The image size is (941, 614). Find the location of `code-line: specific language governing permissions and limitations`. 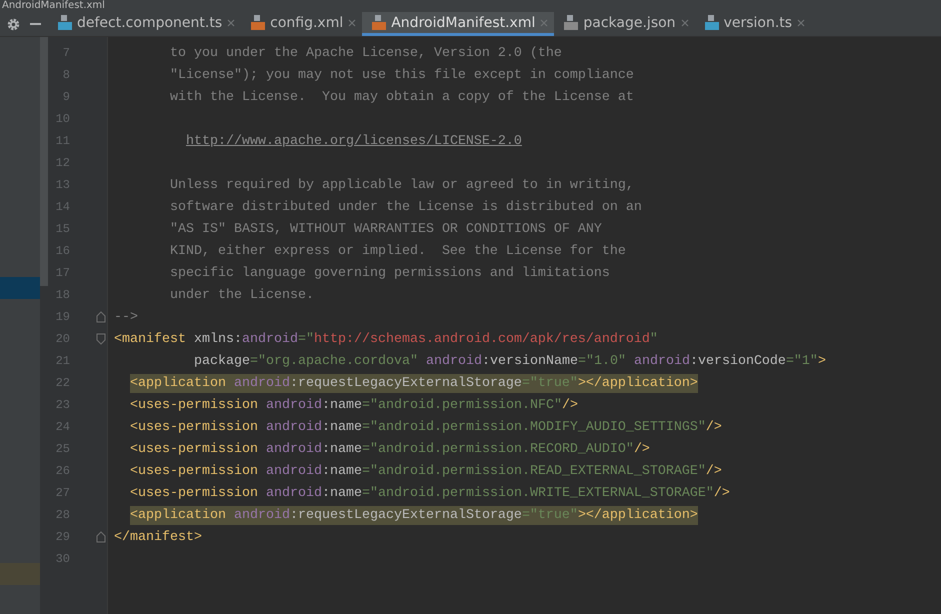

code-line: specific language governing permissions and limitations is located at coordinates (390, 273).